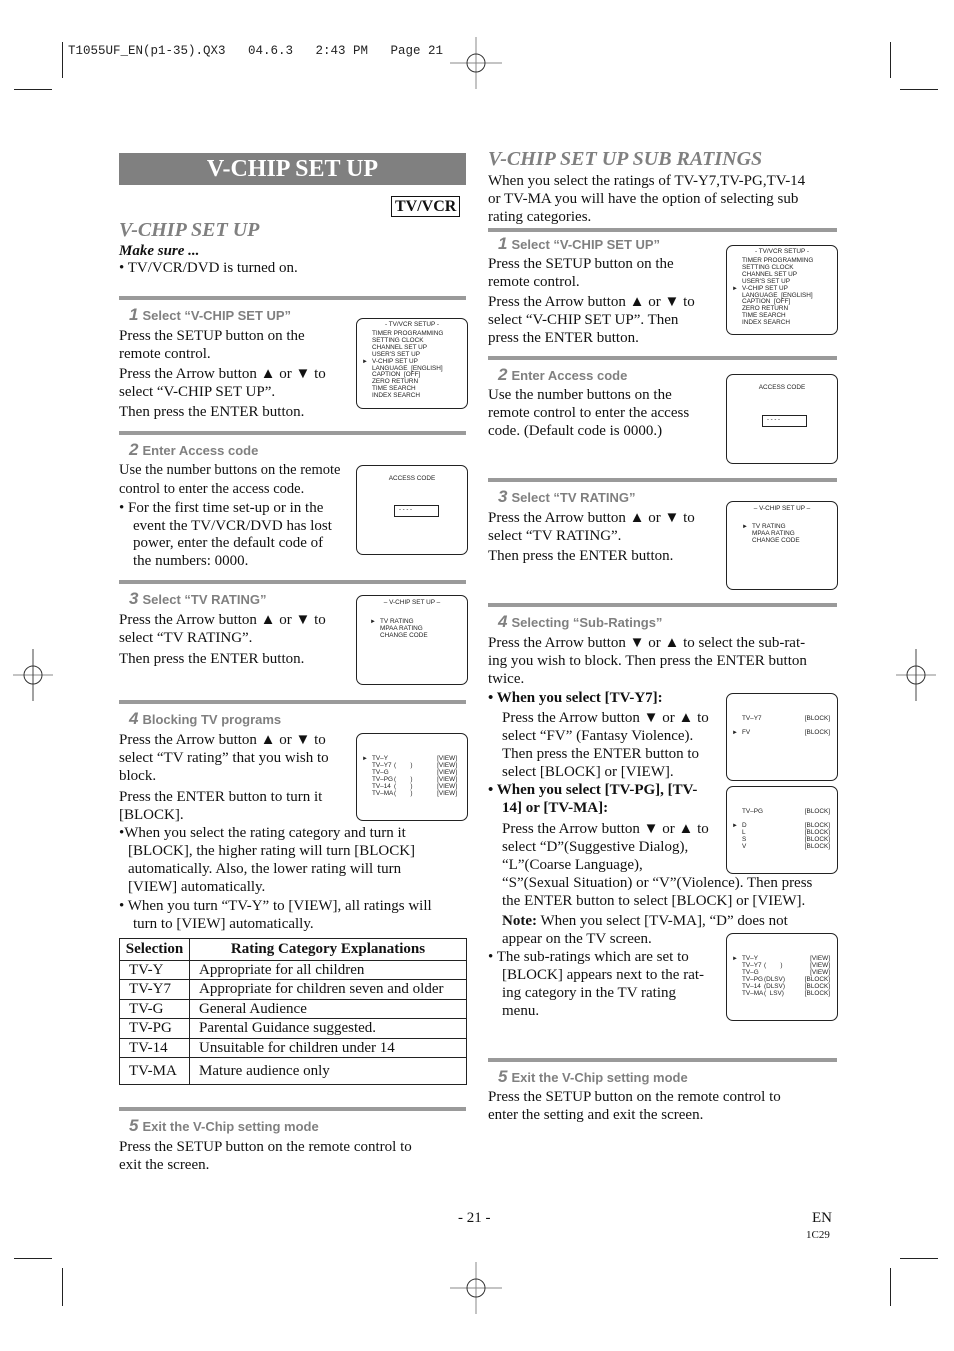 The height and width of the screenshot is (1351, 954). I want to click on table-row: TV-PG Parental Guidance suggested., so click(293, 1028).